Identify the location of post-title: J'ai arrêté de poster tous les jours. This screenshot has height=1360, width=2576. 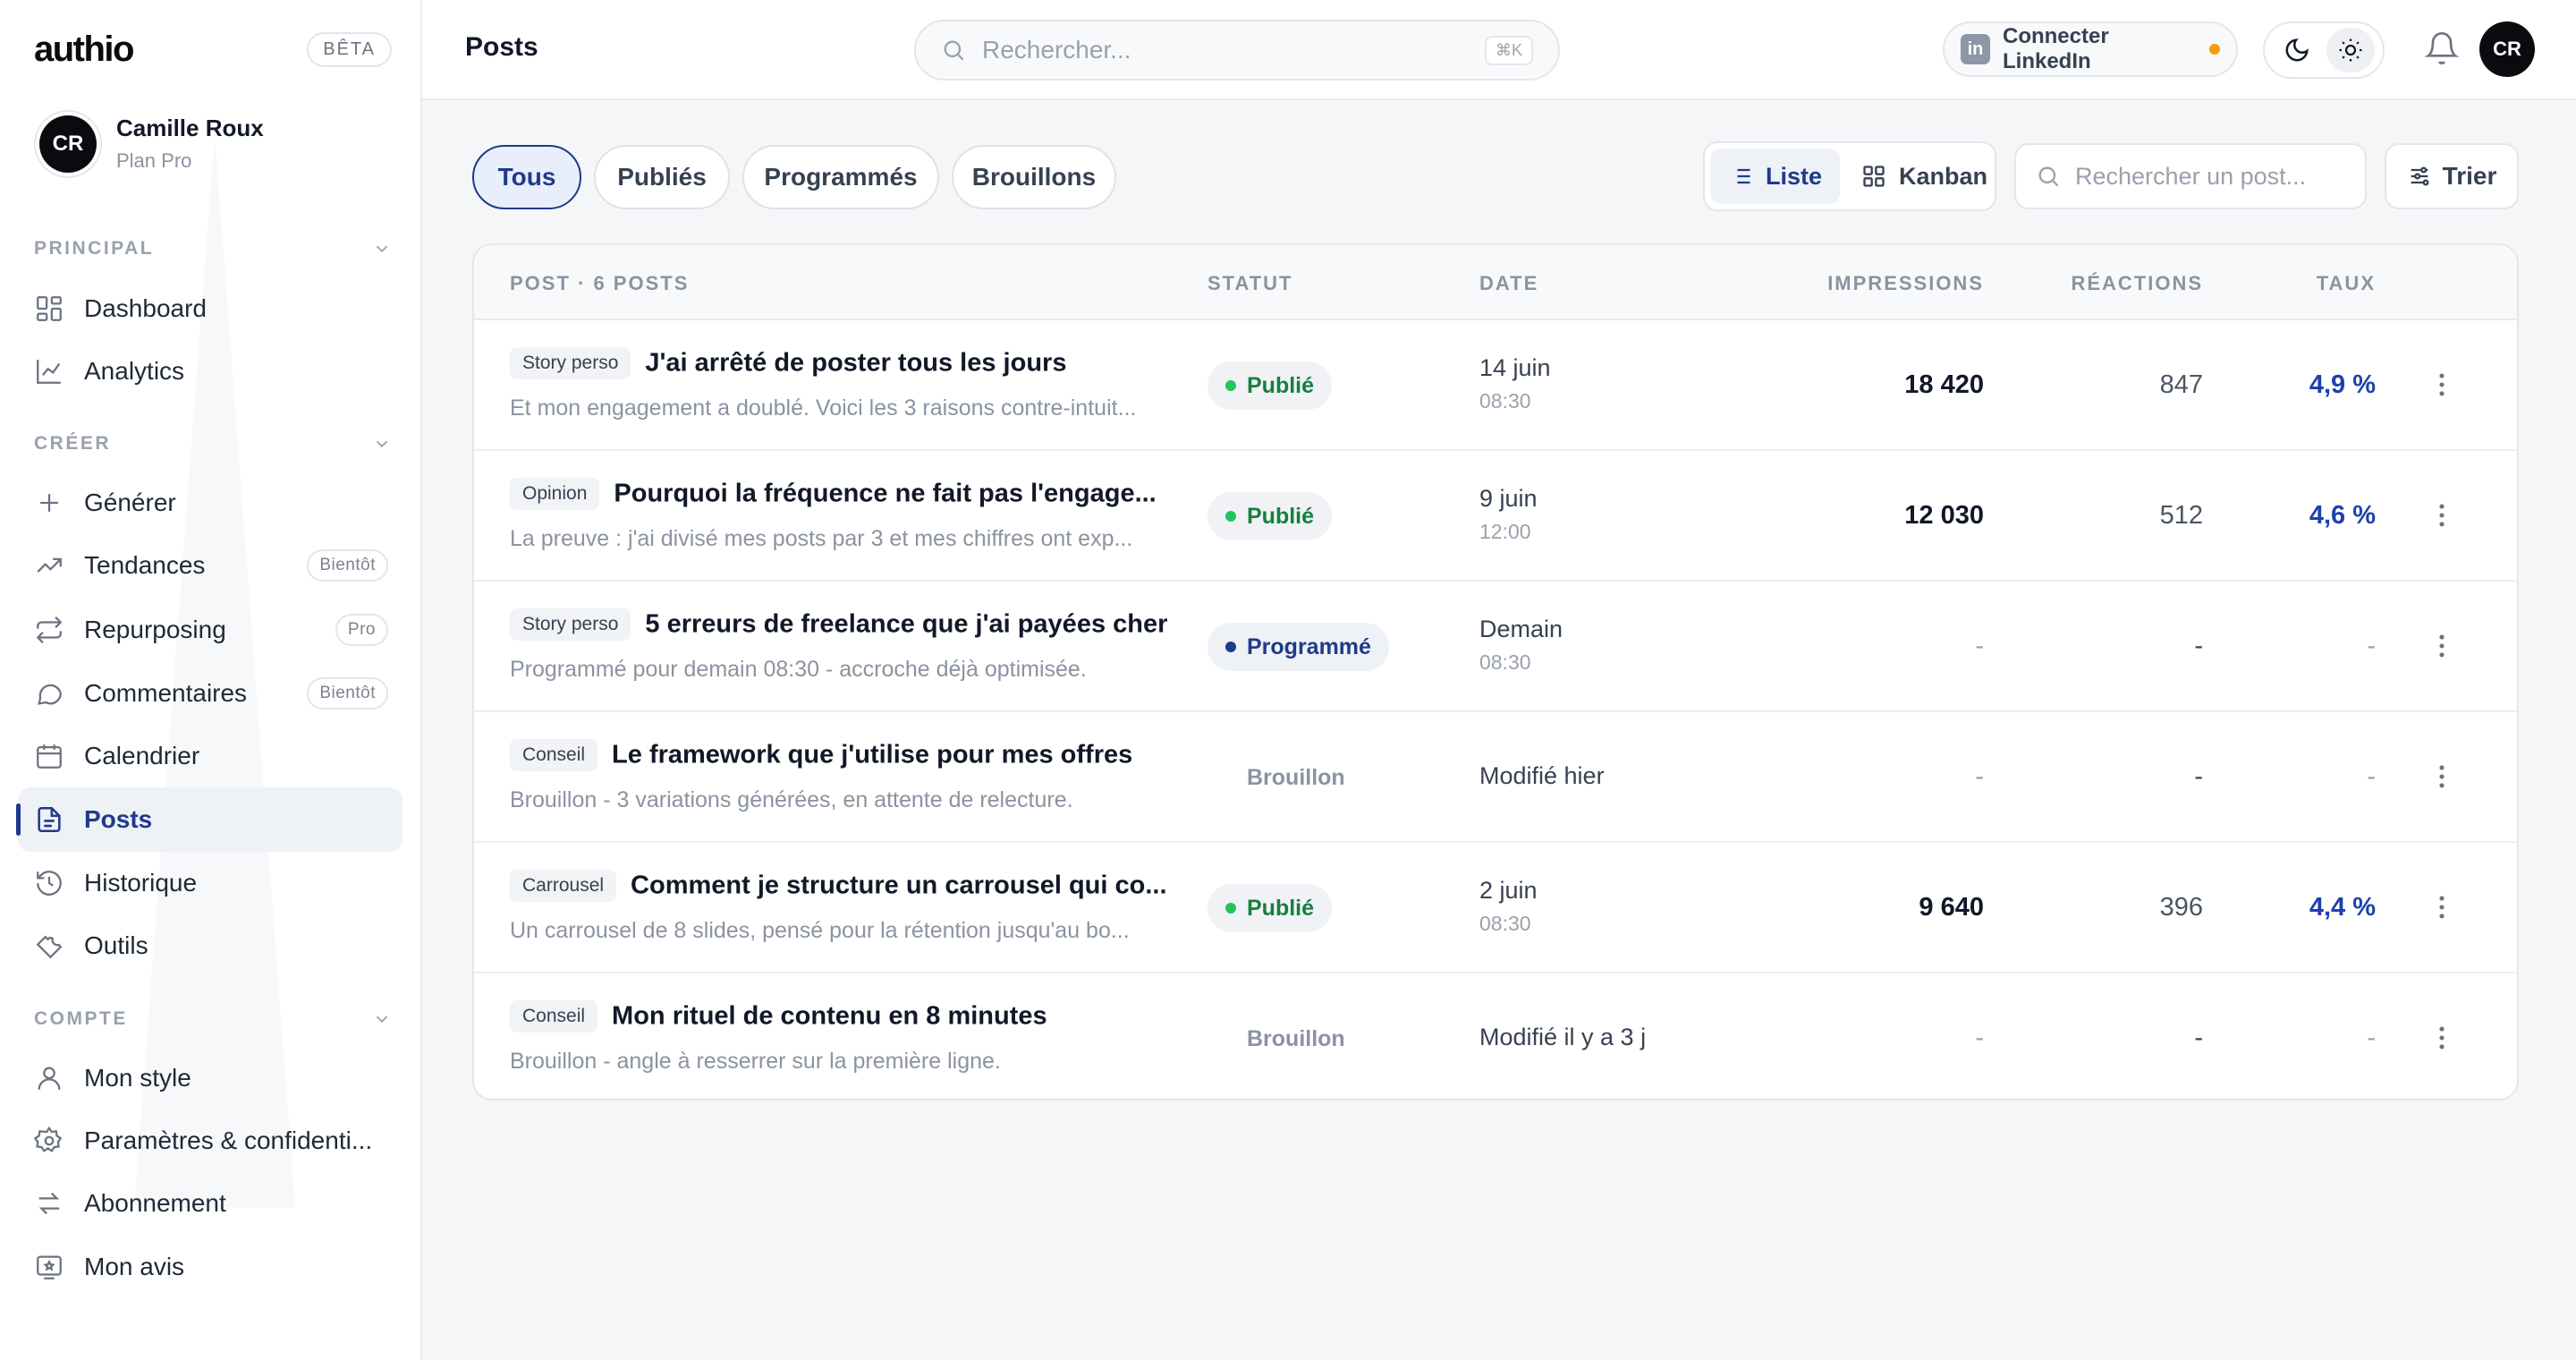
(855, 363).